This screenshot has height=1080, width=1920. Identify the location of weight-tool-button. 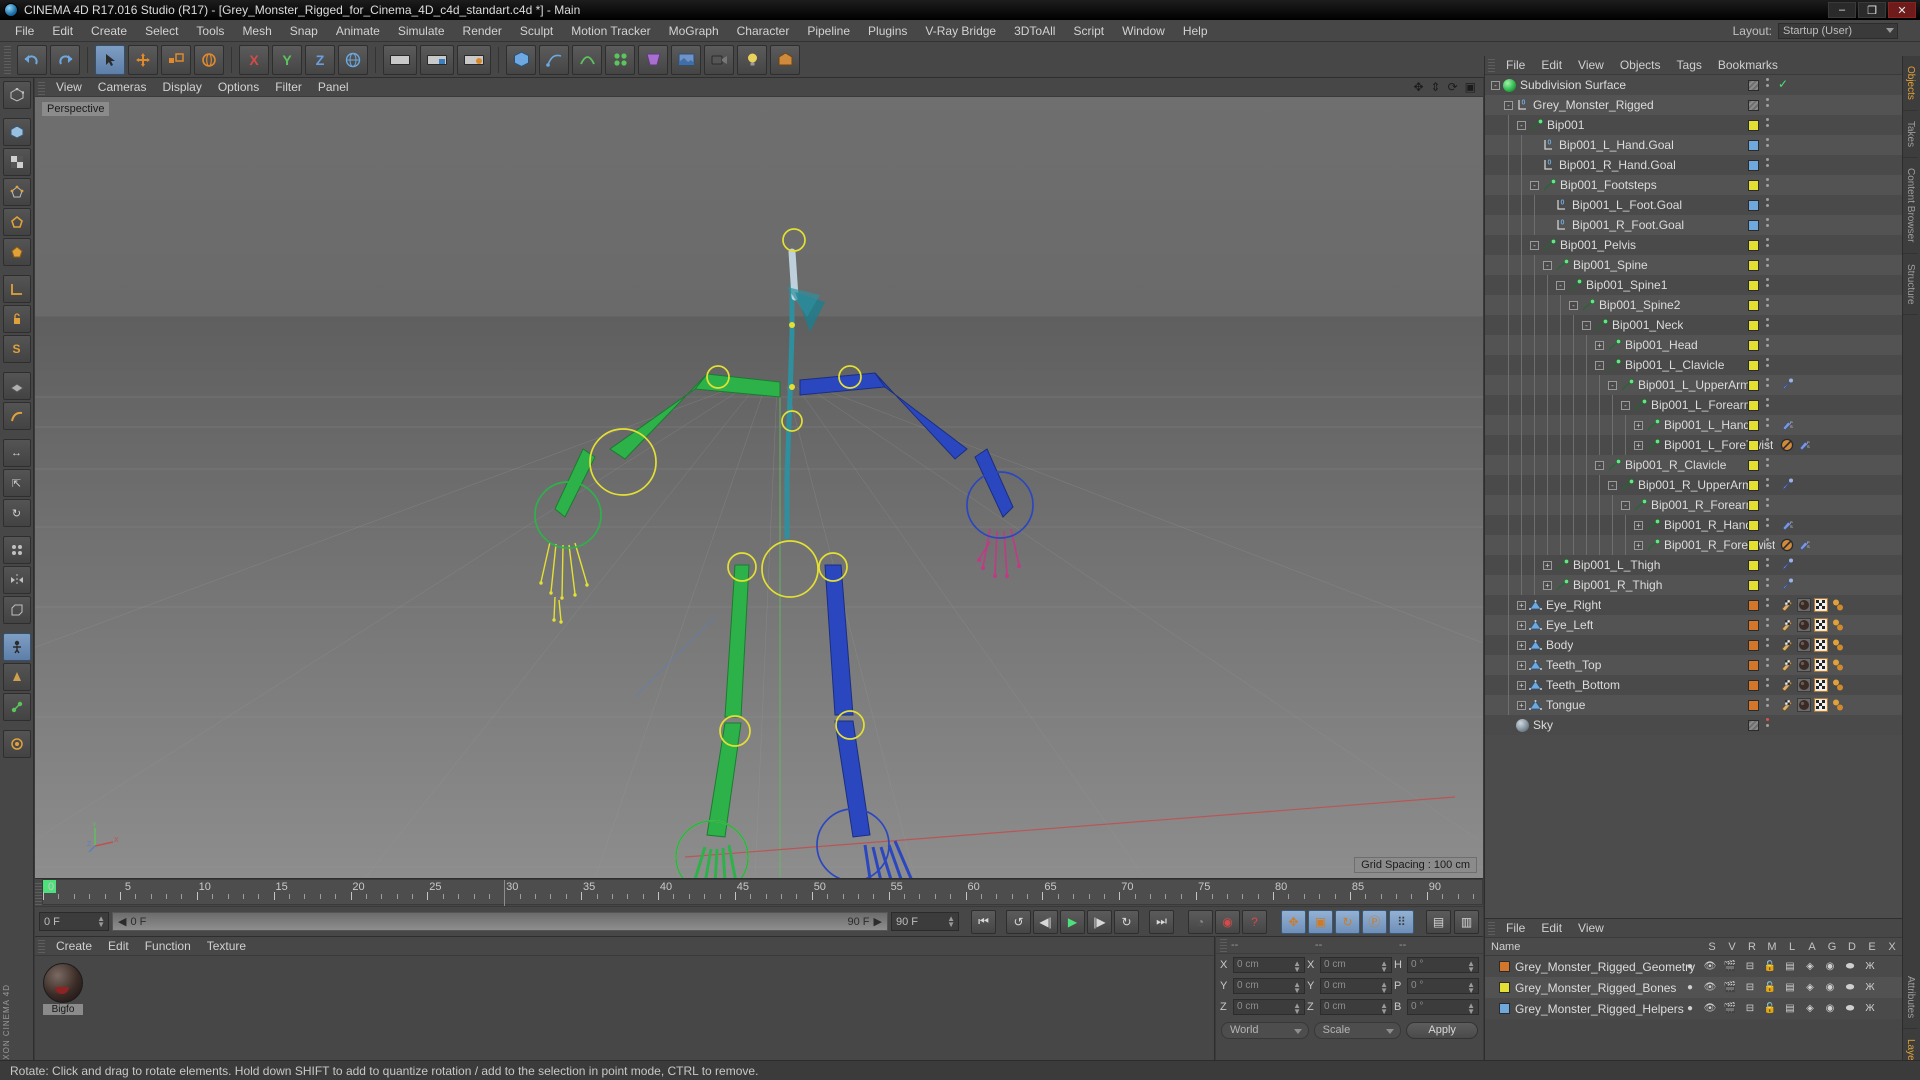
(16, 677).